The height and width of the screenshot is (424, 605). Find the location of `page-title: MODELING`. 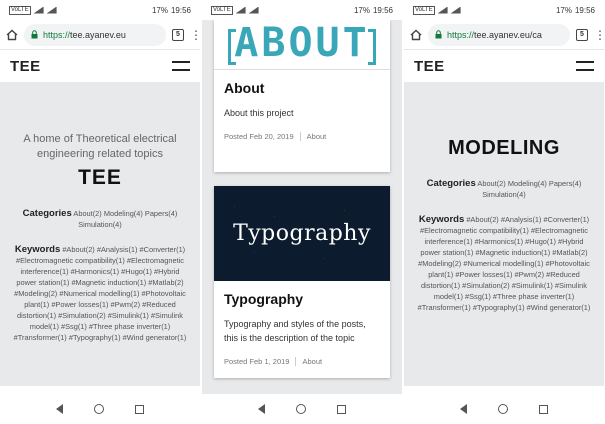

page-title: MODELING is located at coordinates (504, 148).